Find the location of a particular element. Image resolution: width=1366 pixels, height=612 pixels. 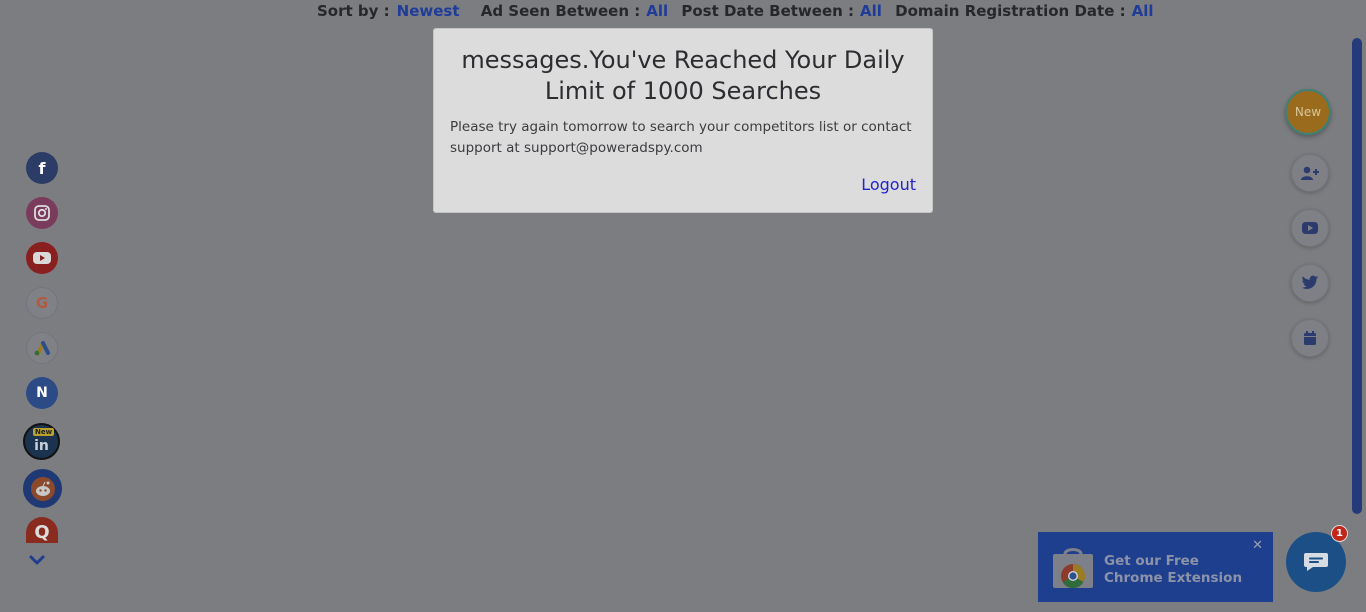

domain-registration-label: Domain Registration Date : is located at coordinates (1010, 11).